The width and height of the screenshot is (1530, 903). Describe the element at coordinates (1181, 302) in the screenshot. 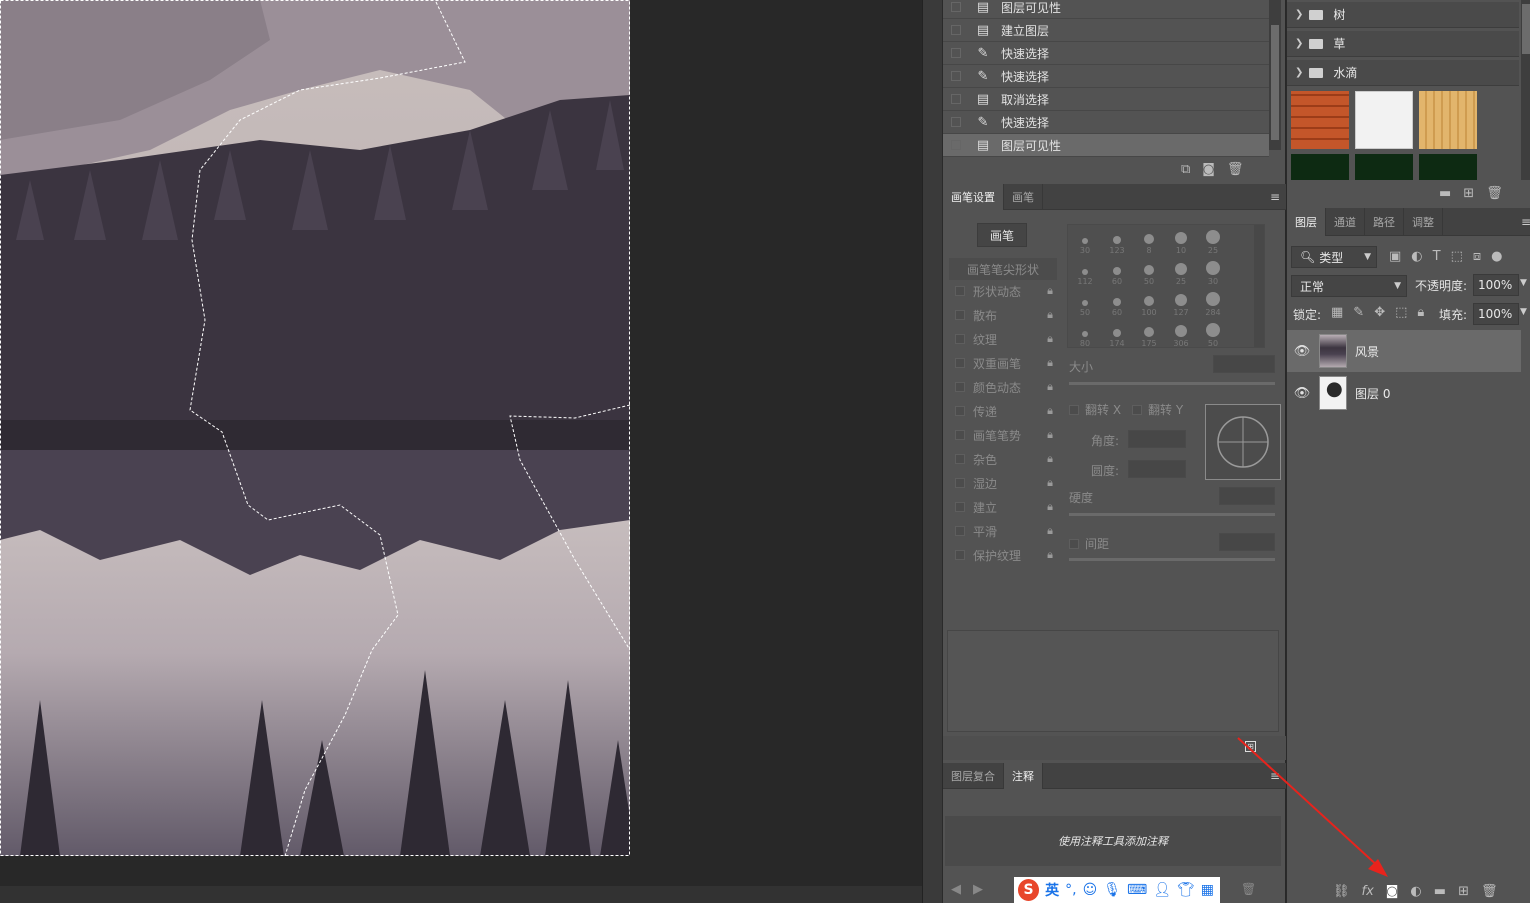

I see `brush-preset: 127` at that location.